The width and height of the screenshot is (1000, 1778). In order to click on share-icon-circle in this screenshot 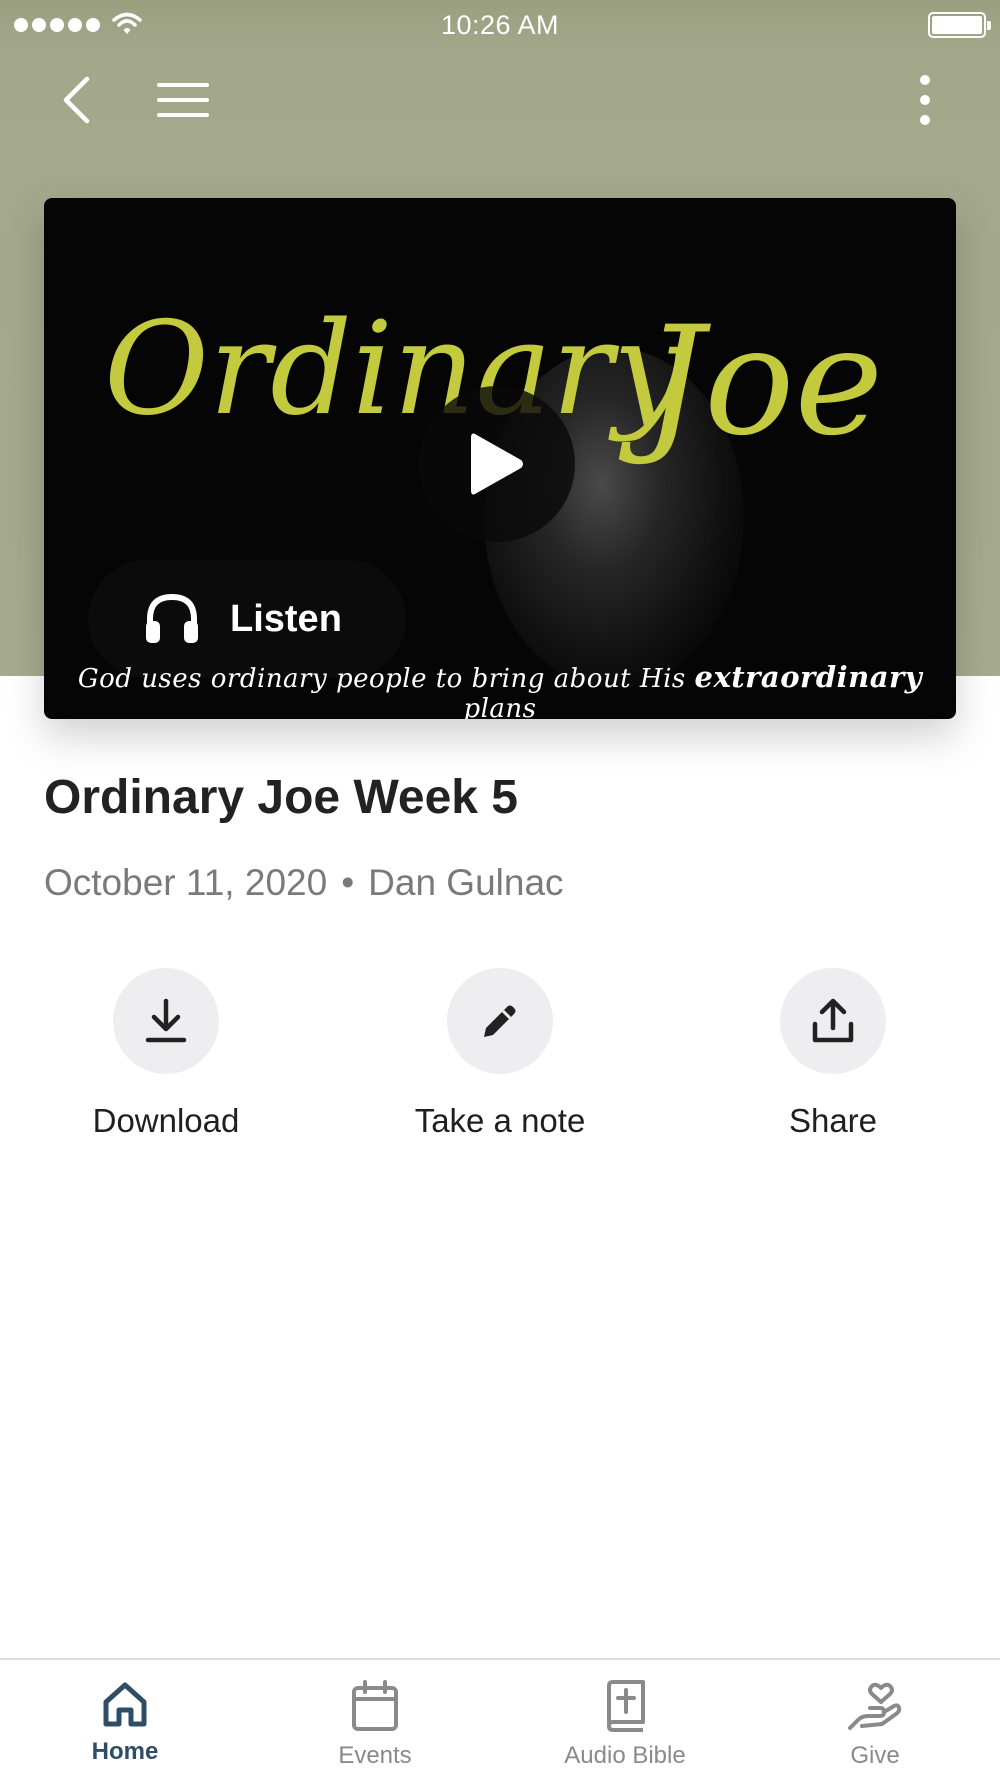, I will do `click(833, 1021)`.